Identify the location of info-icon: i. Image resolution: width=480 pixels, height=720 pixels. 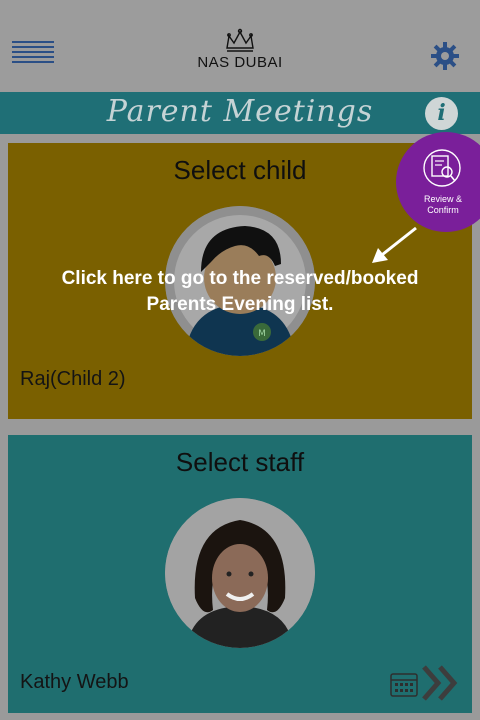
(441, 113).